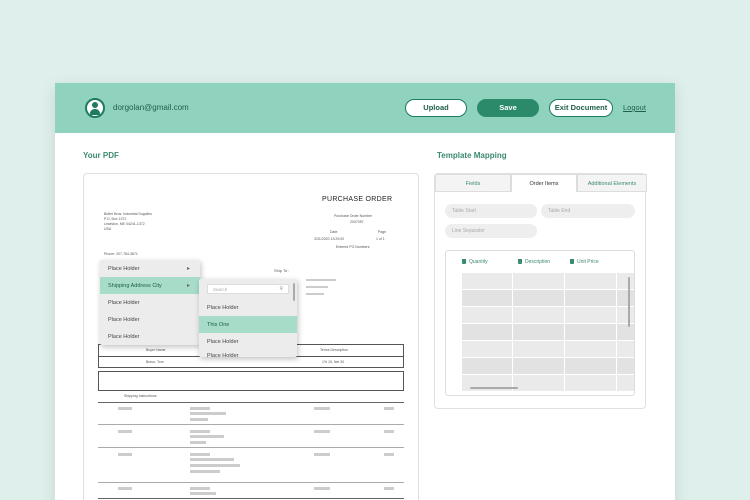 This screenshot has width=750, height=500. I want to click on horizontal-scrollbar, so click(494, 388).